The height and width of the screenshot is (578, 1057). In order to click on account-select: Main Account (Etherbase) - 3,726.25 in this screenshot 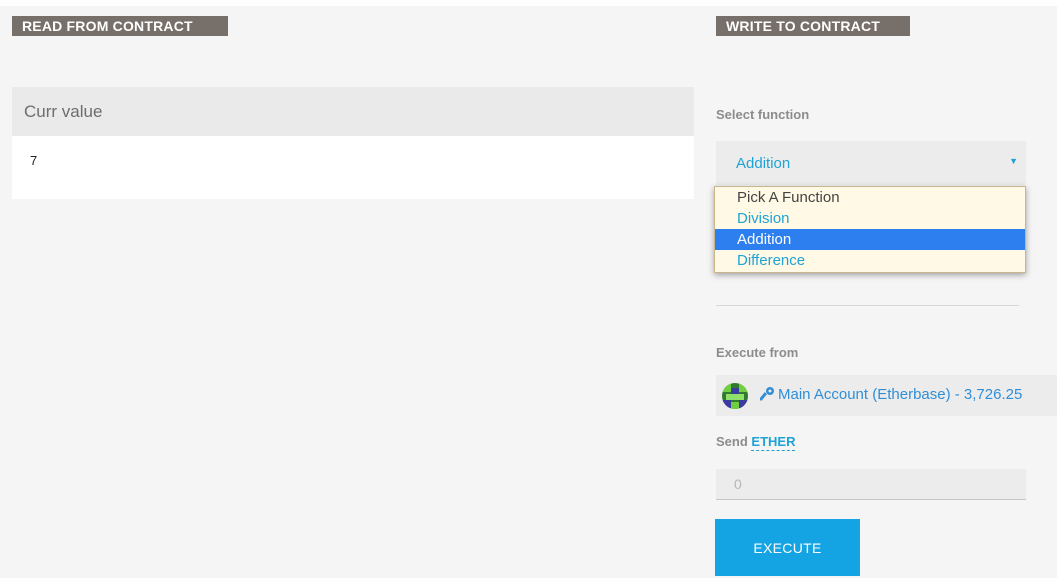, I will do `click(886, 395)`.